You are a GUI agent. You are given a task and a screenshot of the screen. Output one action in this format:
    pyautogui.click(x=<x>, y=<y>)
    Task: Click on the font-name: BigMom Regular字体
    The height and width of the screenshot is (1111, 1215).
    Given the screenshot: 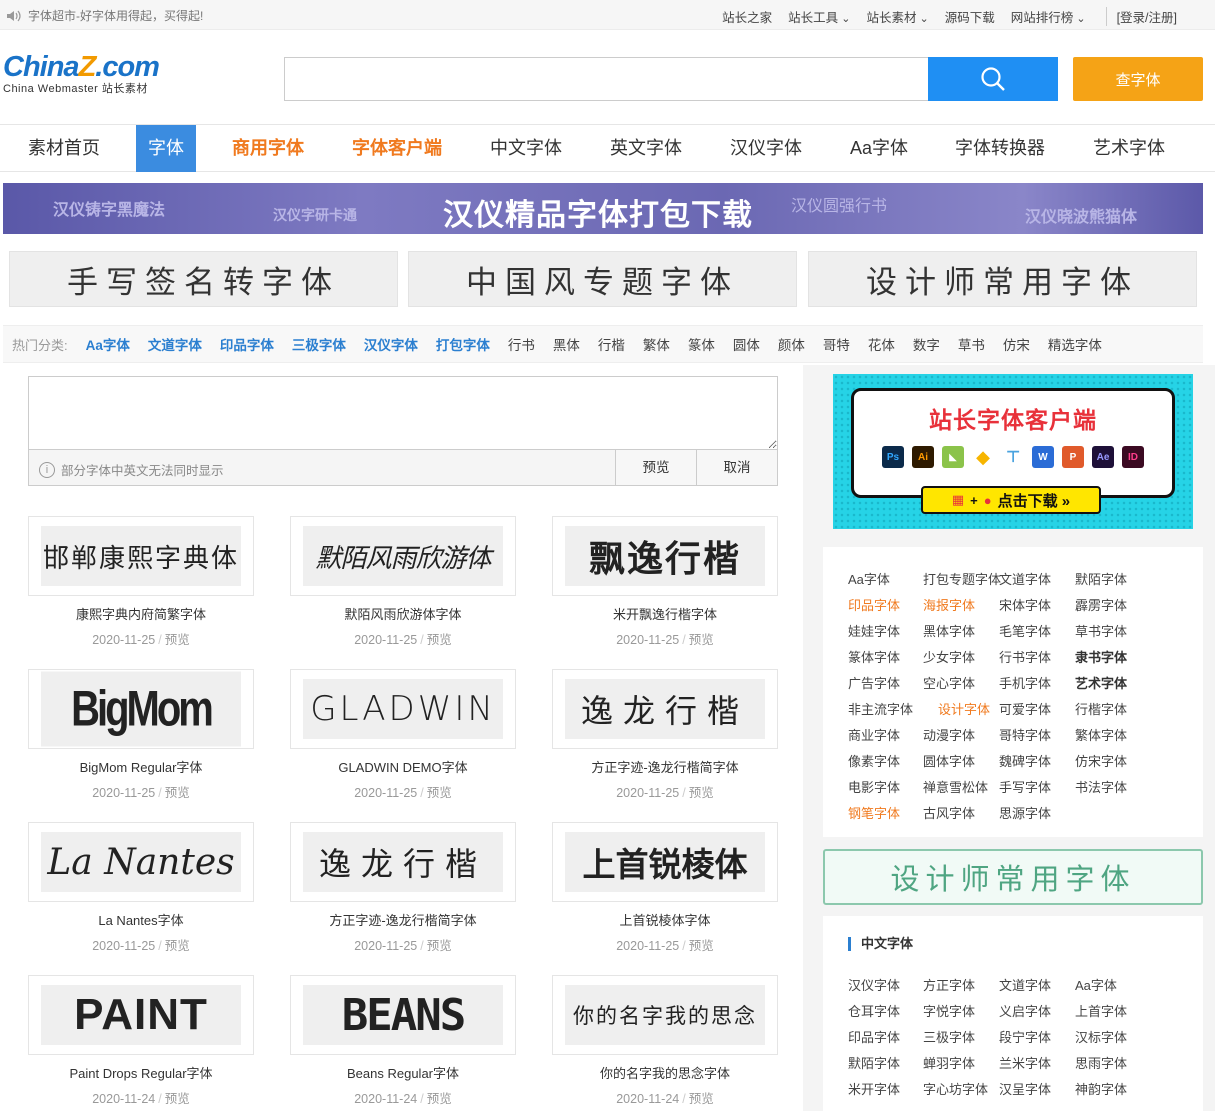 What is the action you would take?
    pyautogui.click(x=141, y=766)
    